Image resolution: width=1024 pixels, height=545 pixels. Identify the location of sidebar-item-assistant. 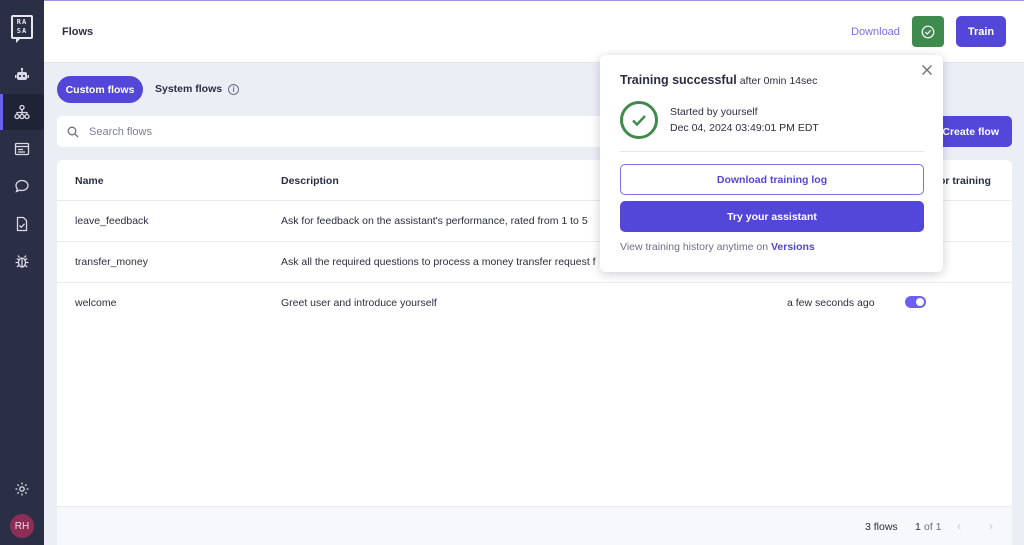
(22, 75).